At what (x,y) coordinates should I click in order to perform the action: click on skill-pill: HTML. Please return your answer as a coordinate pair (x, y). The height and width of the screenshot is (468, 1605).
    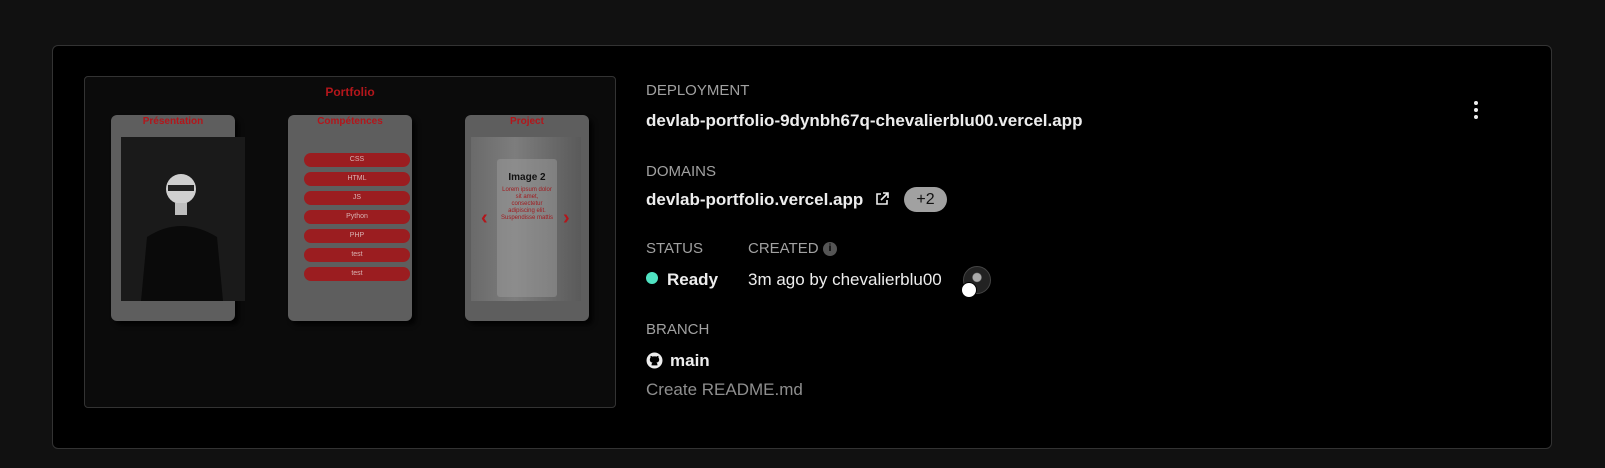
    Looking at the image, I should click on (357, 179).